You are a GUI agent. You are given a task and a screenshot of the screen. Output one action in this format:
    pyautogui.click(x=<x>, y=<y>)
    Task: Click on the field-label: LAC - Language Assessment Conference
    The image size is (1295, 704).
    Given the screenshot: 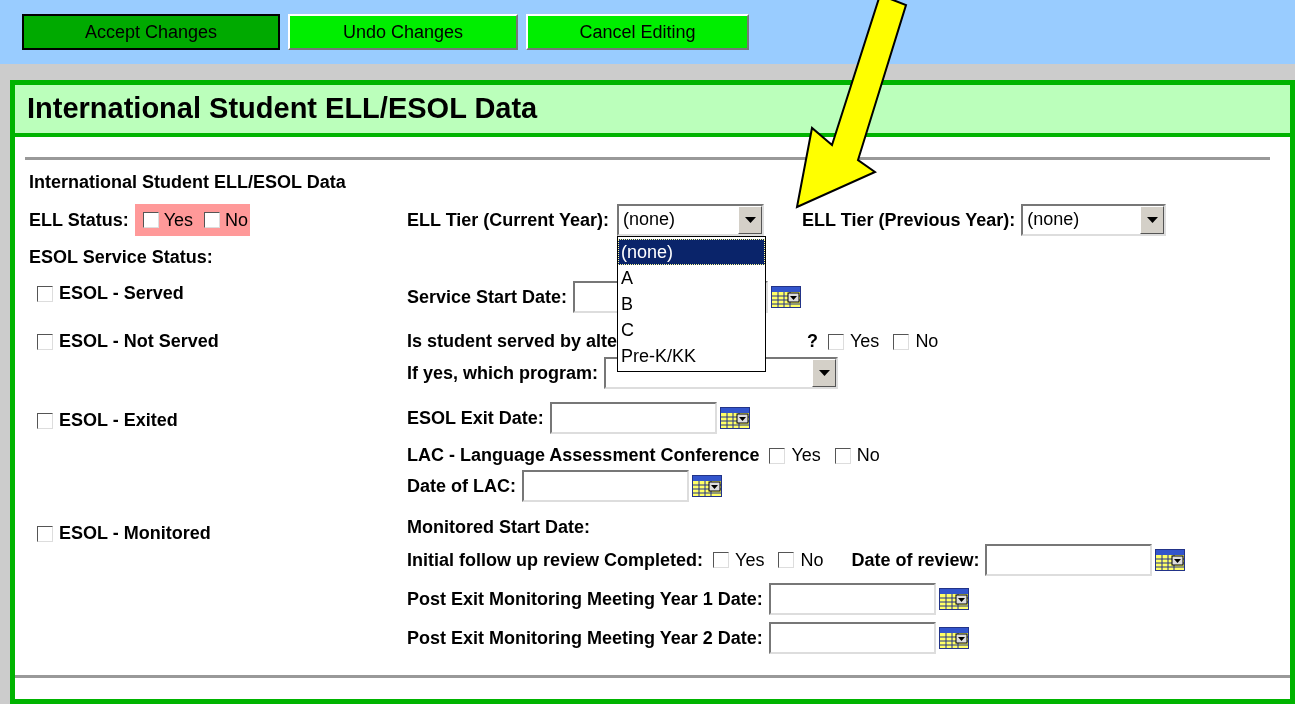 What is the action you would take?
    pyautogui.click(x=583, y=455)
    